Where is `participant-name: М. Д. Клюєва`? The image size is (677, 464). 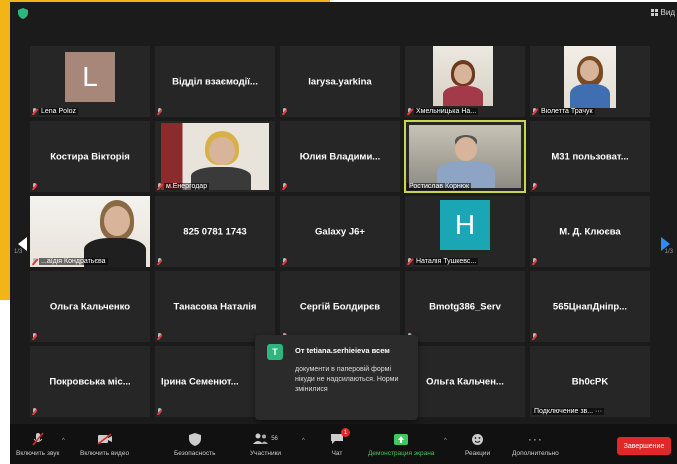 participant-name: М. Д. Клюєва is located at coordinates (590, 231).